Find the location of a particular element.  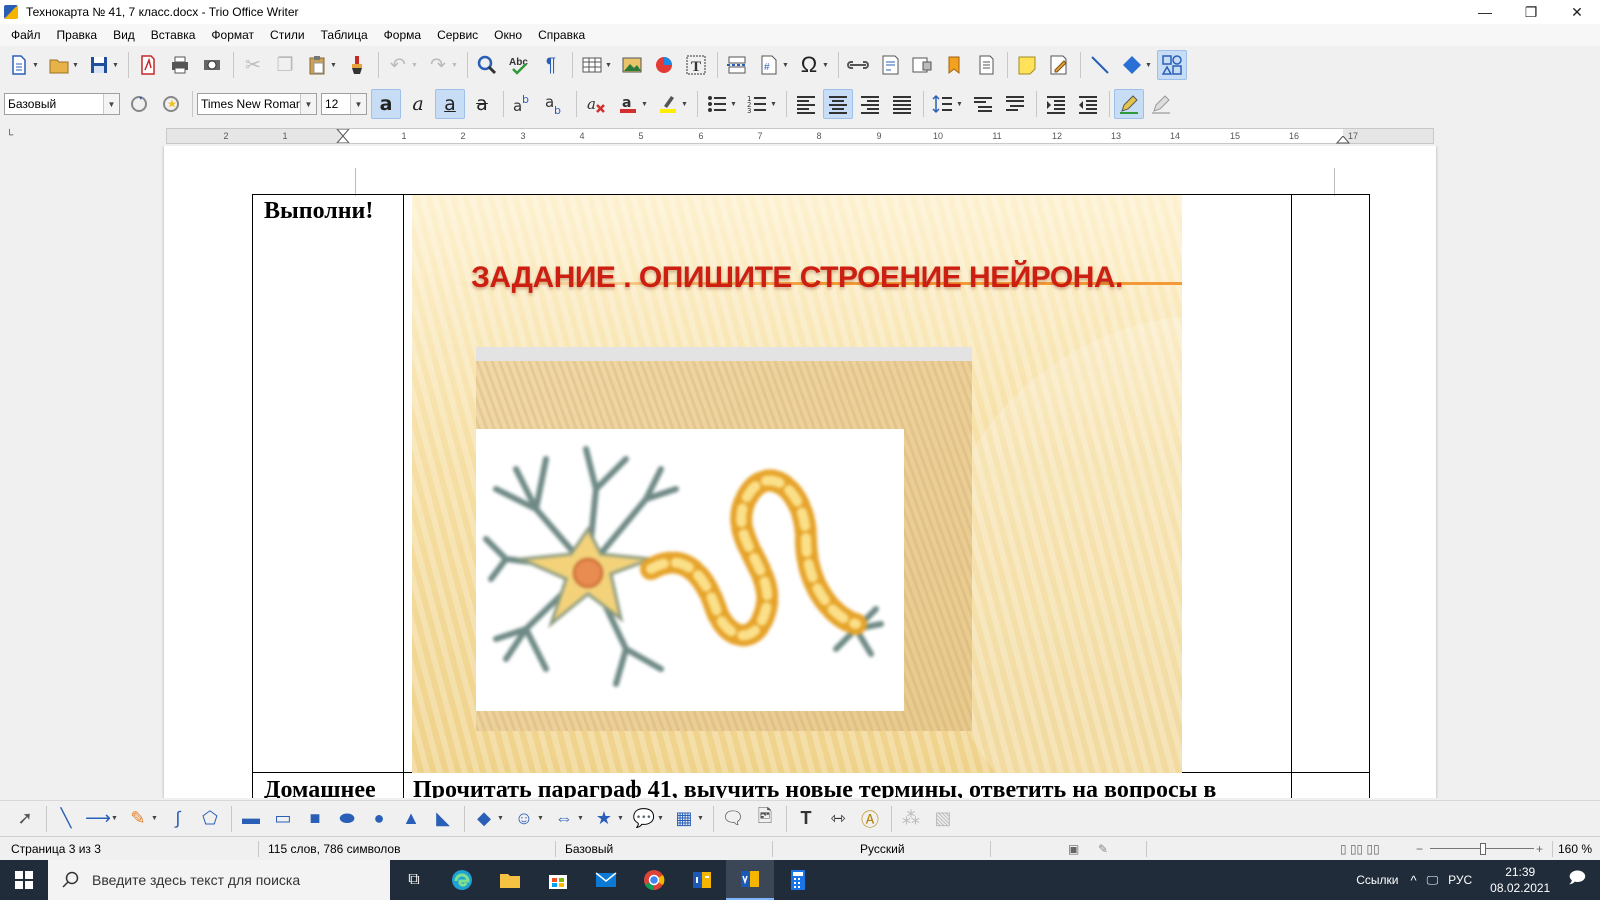

superscript-button: ab is located at coordinates (523, 104).